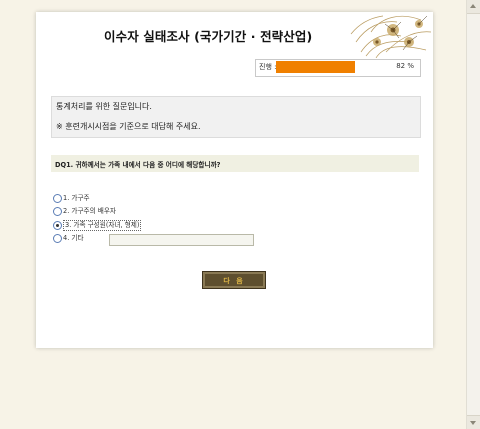 The width and height of the screenshot is (480, 429). Describe the element at coordinates (473, 7) in the screenshot. I see `scroll-up-arrow-icon` at that location.